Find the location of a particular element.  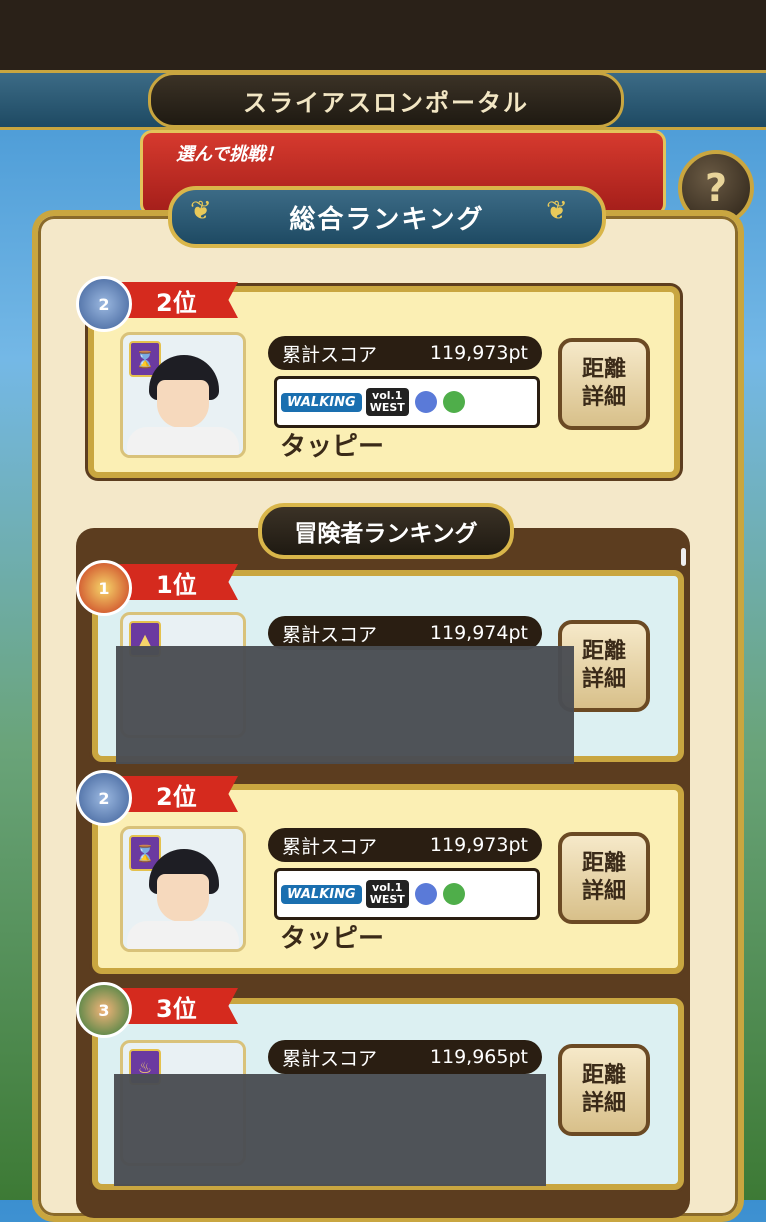

score-value: 119,974pt is located at coordinates (478, 633).